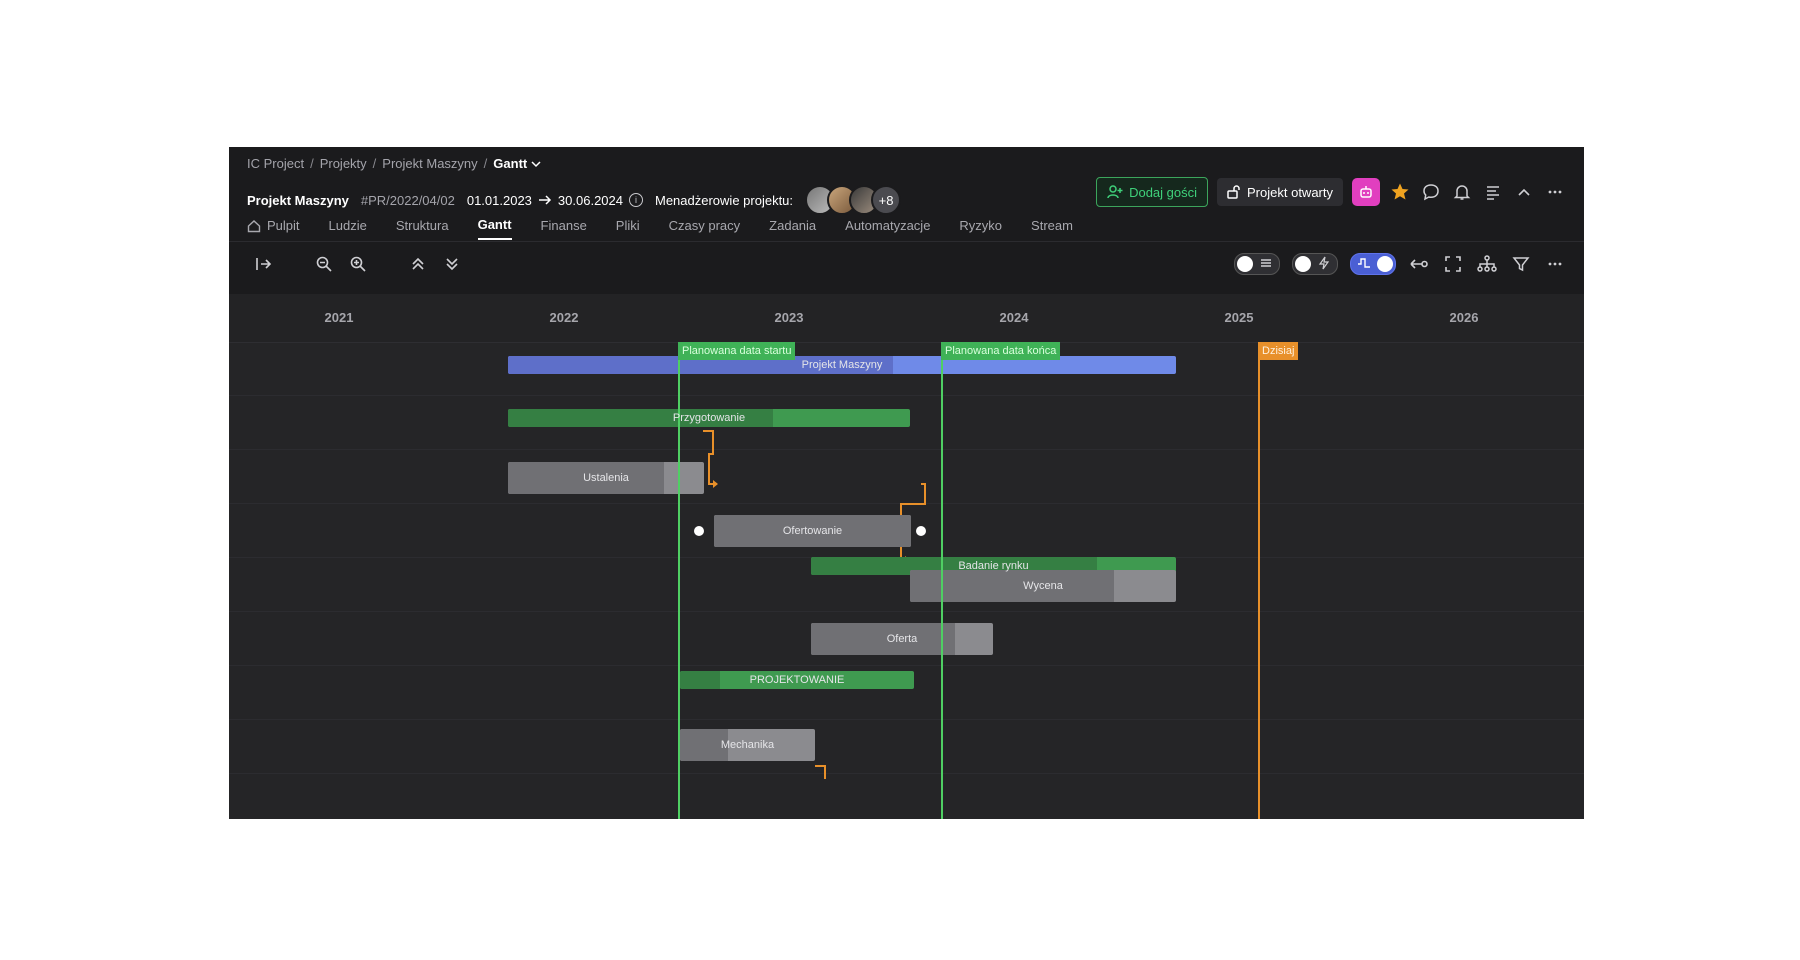 This screenshot has height=960, width=1800. Describe the element at coordinates (407, 200) in the screenshot. I see `project-code: #PR/2022/04/02` at that location.